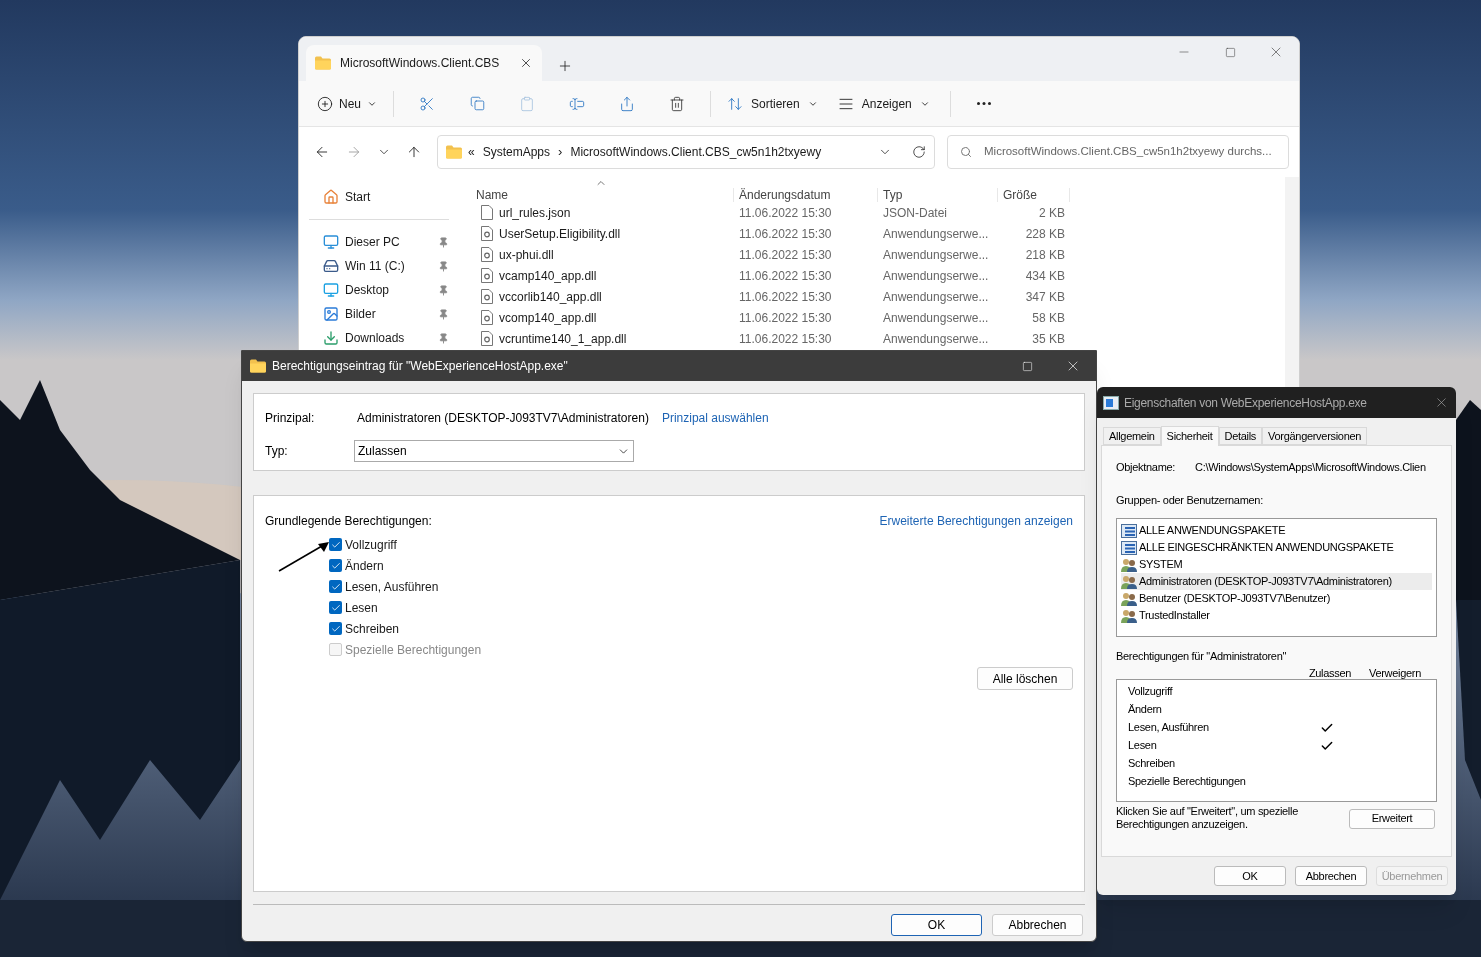  I want to click on breadcrumb: MicrosoftWindows.Client.CBS_cw5n1h2txyewy, so click(696, 152).